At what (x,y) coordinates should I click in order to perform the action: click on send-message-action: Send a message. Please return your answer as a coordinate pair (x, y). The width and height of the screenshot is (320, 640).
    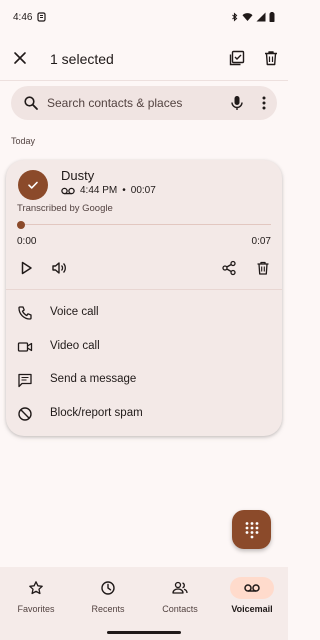
    Looking at the image, I should click on (144, 380).